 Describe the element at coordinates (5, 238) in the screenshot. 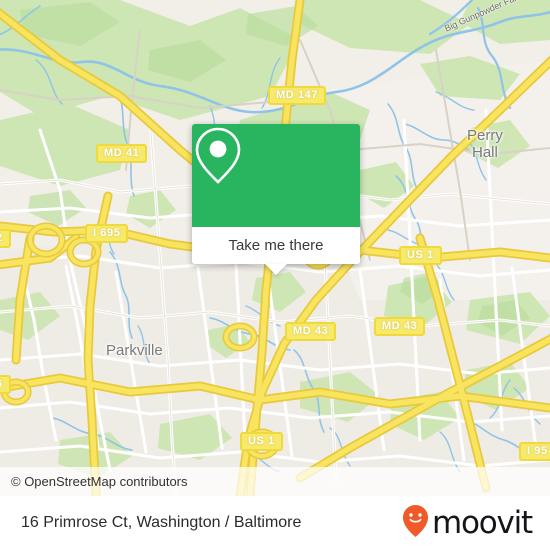

I see `highway-shield-left-edge-2: 2` at that location.